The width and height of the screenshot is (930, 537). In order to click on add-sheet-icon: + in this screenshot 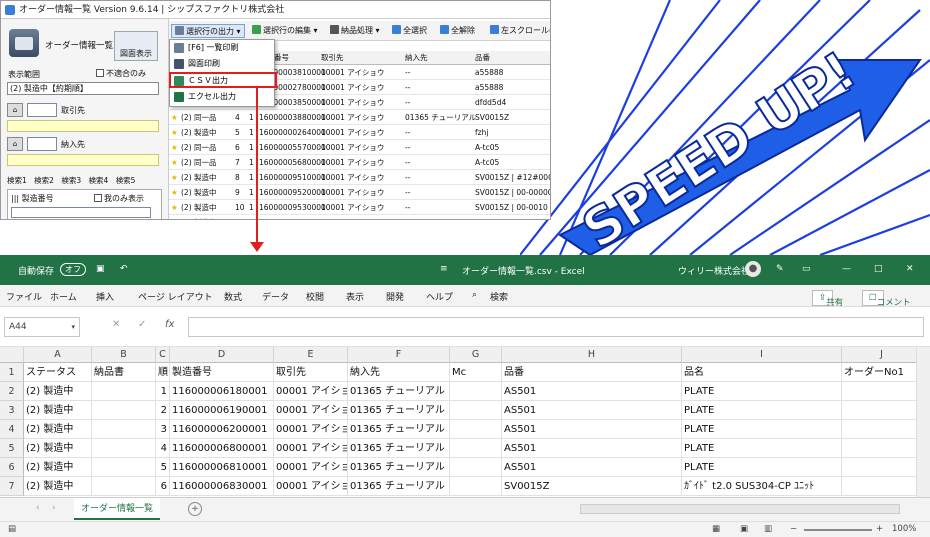, I will do `click(195, 509)`.